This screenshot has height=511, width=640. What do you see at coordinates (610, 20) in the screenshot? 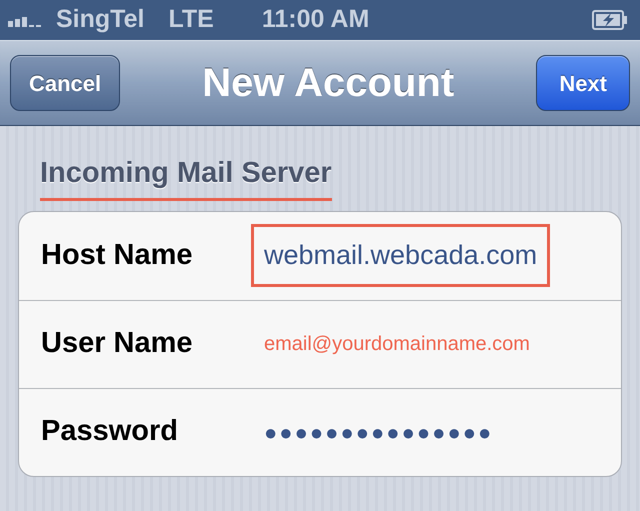
I see `battery-charging-icon` at bounding box center [610, 20].